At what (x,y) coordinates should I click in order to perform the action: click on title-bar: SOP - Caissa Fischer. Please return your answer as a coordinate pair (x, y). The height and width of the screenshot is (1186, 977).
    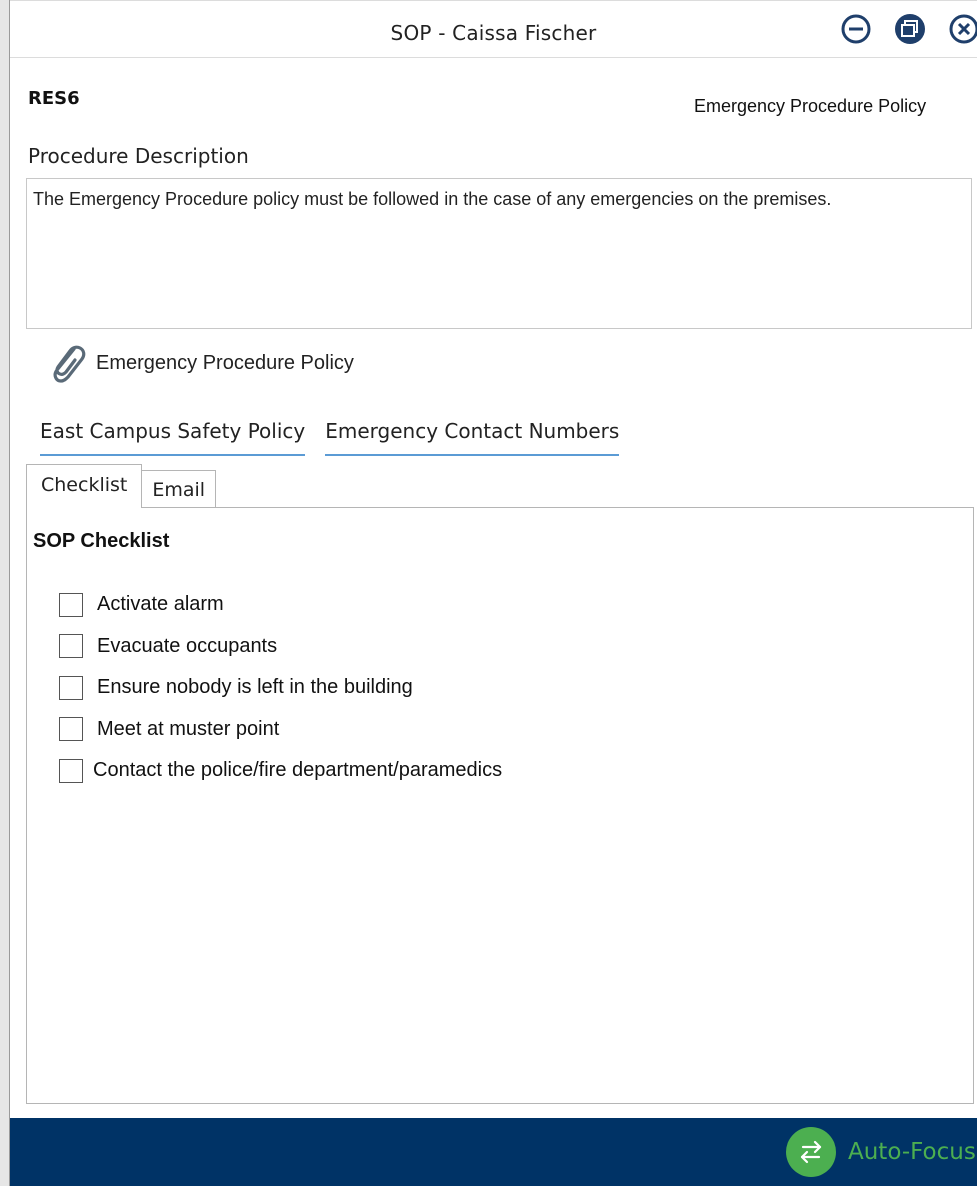
    Looking at the image, I should click on (493, 29).